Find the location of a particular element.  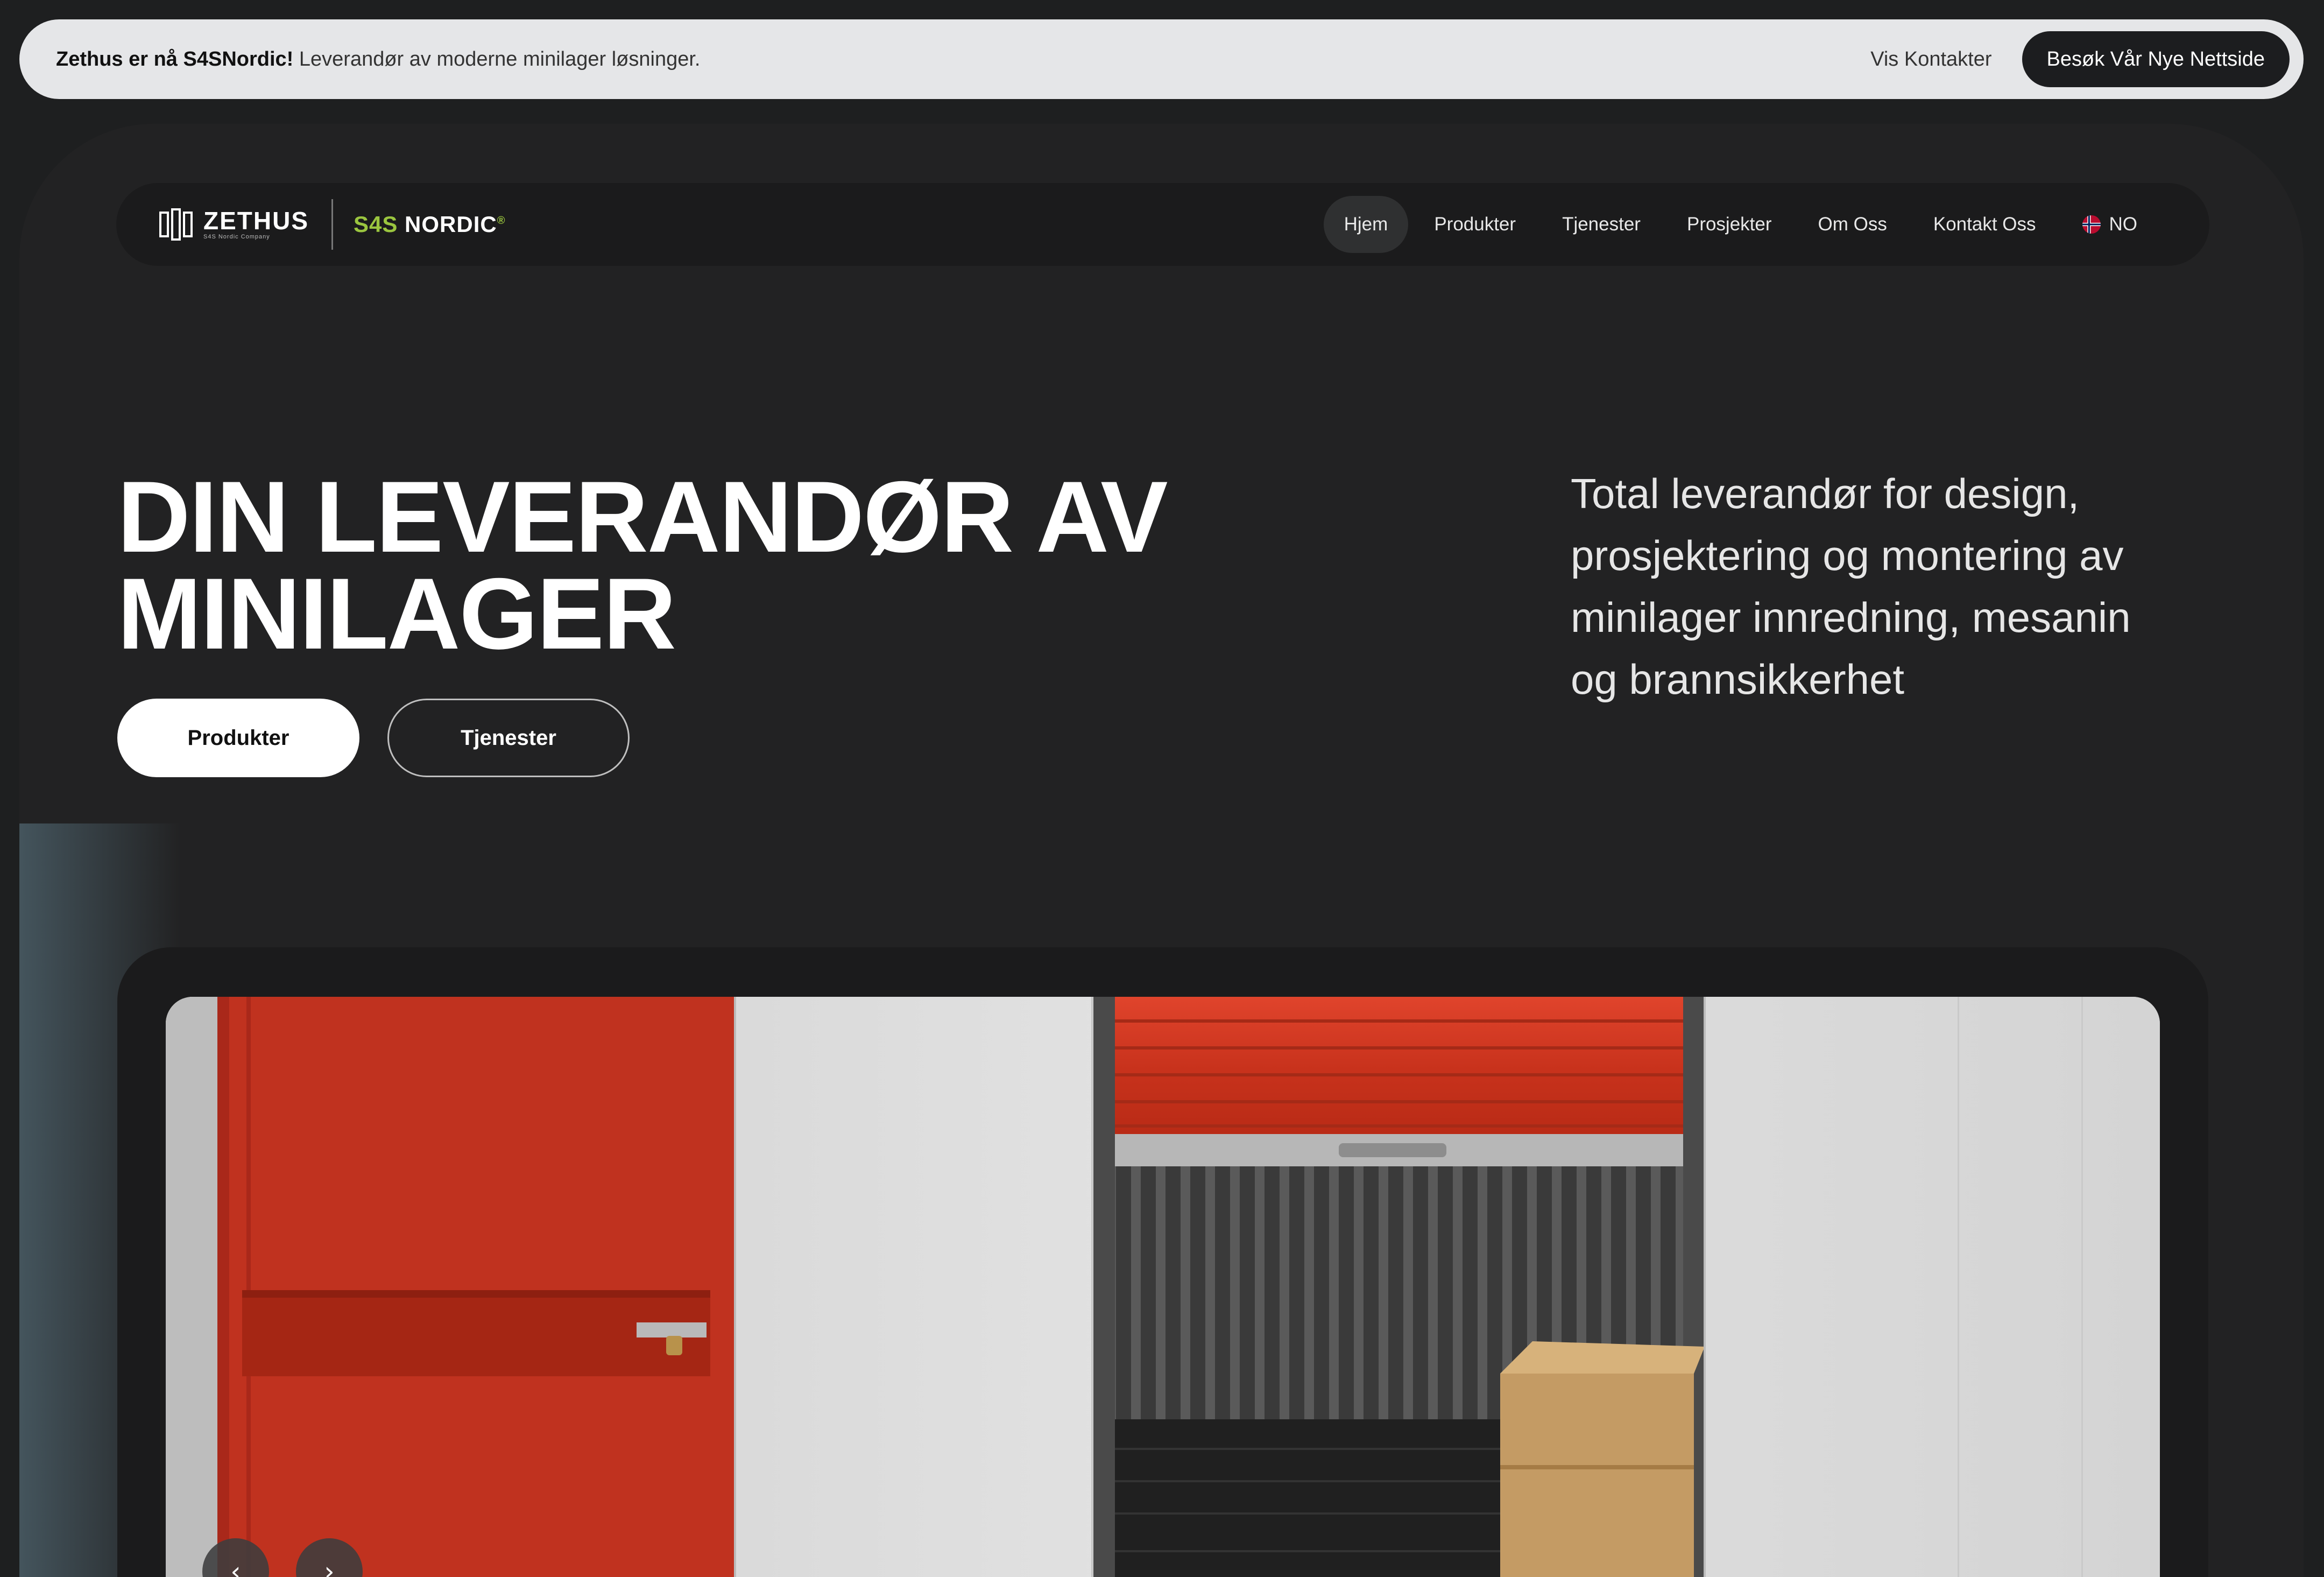

s4s-nordic-wordmark: S4S NORDIC® is located at coordinates (429, 224).